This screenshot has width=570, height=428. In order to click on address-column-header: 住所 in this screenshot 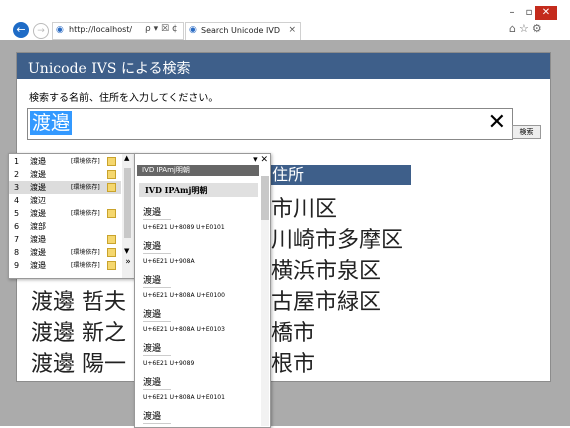, I will do `click(330, 175)`.